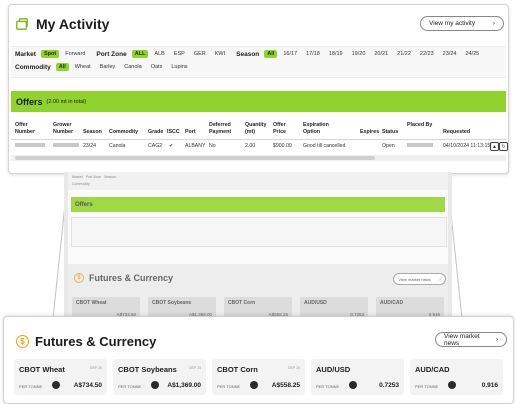 This screenshot has width=515, height=404. I want to click on view-my-activity-button: View my activity ›, so click(462, 23).